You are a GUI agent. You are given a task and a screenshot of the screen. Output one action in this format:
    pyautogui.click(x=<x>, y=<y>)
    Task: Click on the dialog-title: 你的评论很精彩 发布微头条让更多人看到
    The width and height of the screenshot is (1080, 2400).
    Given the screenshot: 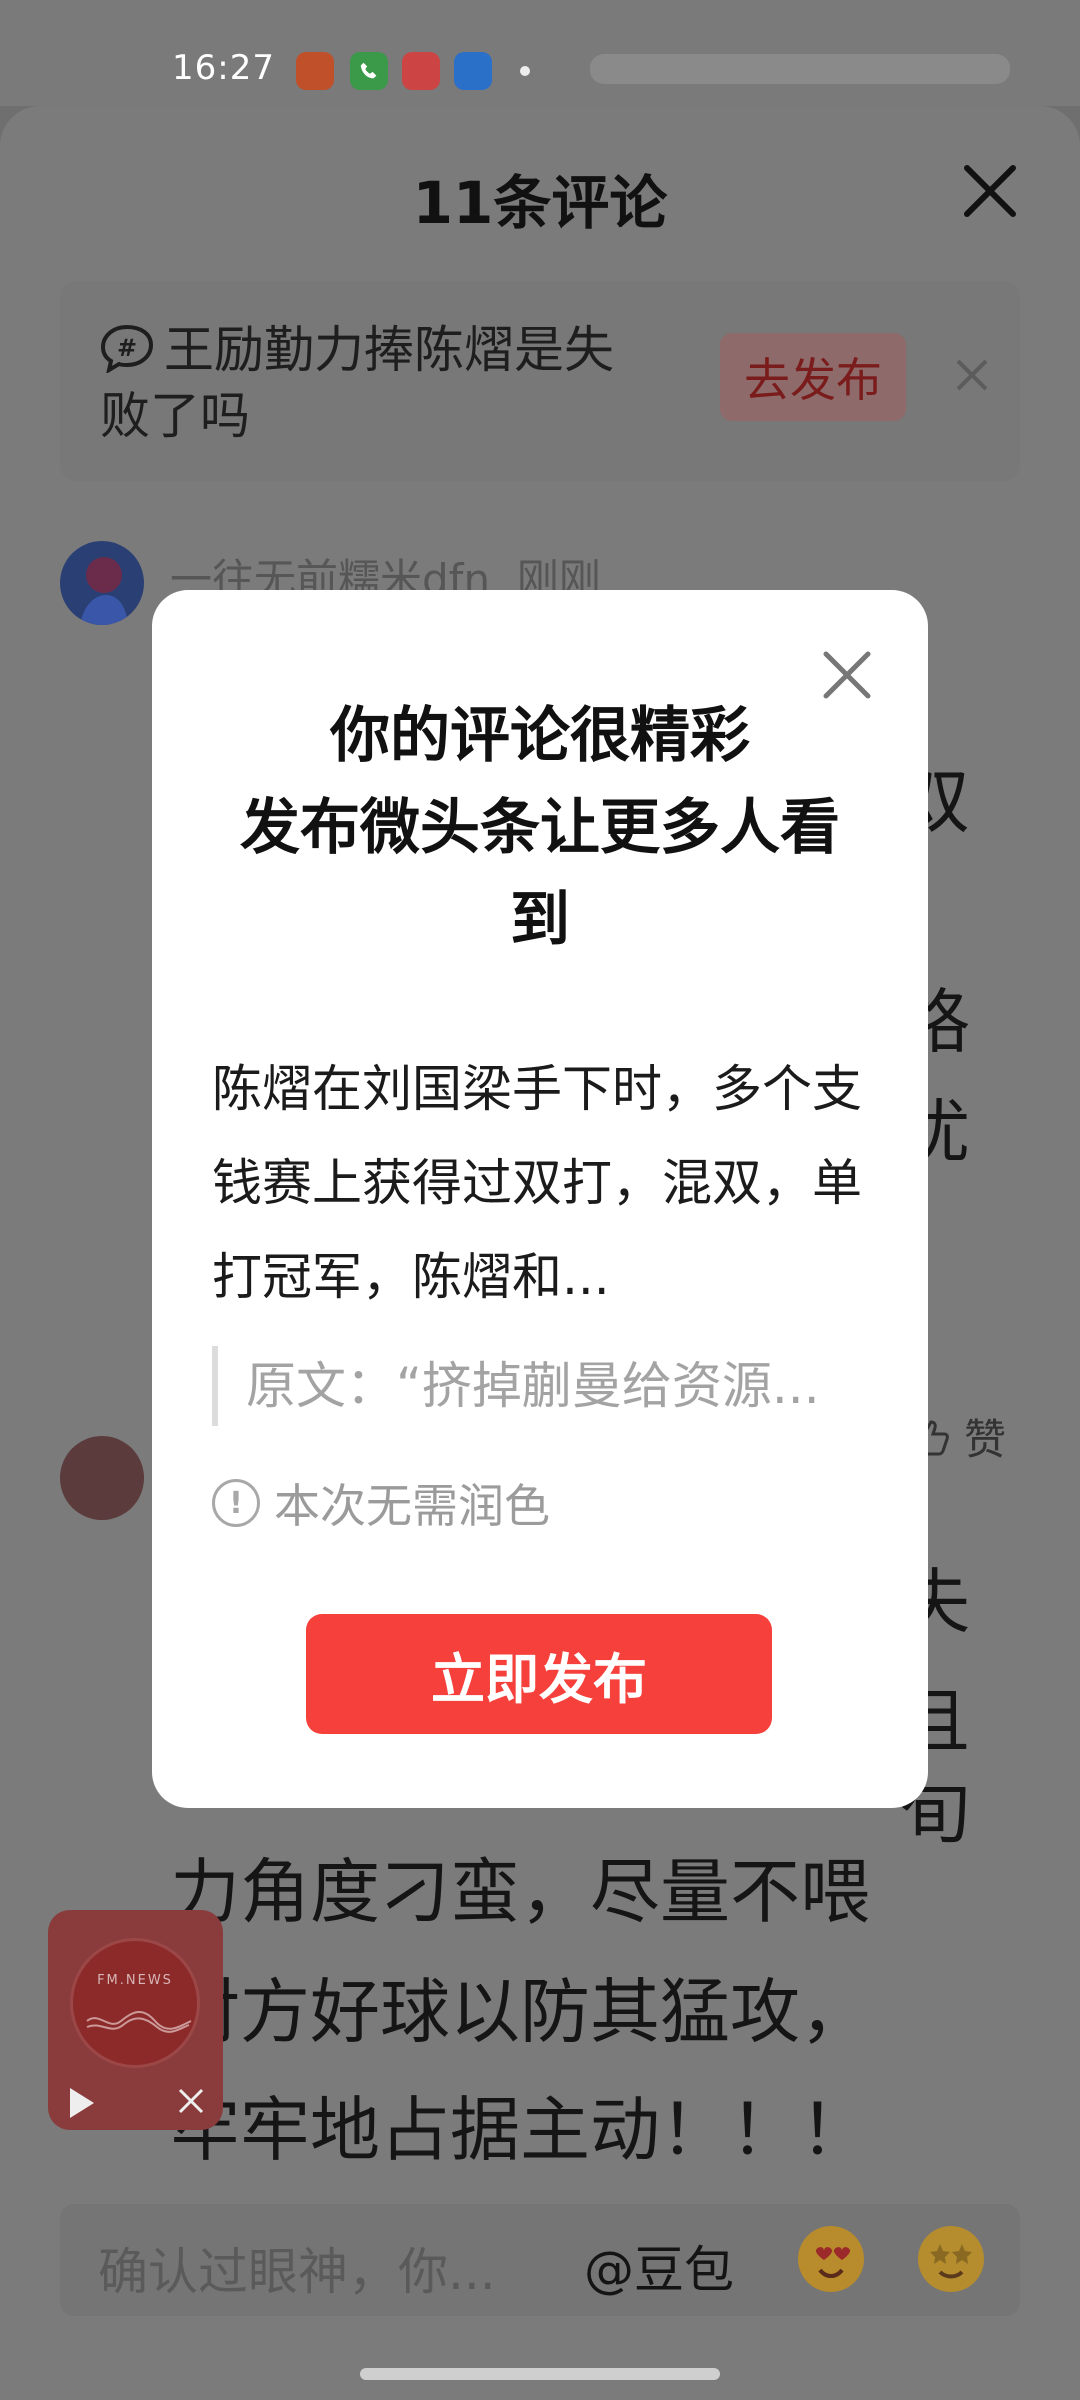 What is the action you would take?
    pyautogui.click(x=540, y=828)
    